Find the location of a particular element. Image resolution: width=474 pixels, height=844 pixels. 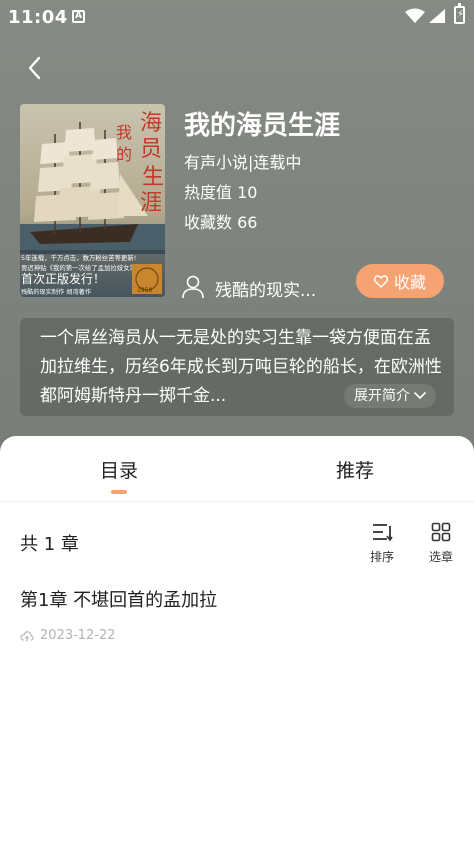

chapter-date: 2023-12-22 is located at coordinates (78, 635).